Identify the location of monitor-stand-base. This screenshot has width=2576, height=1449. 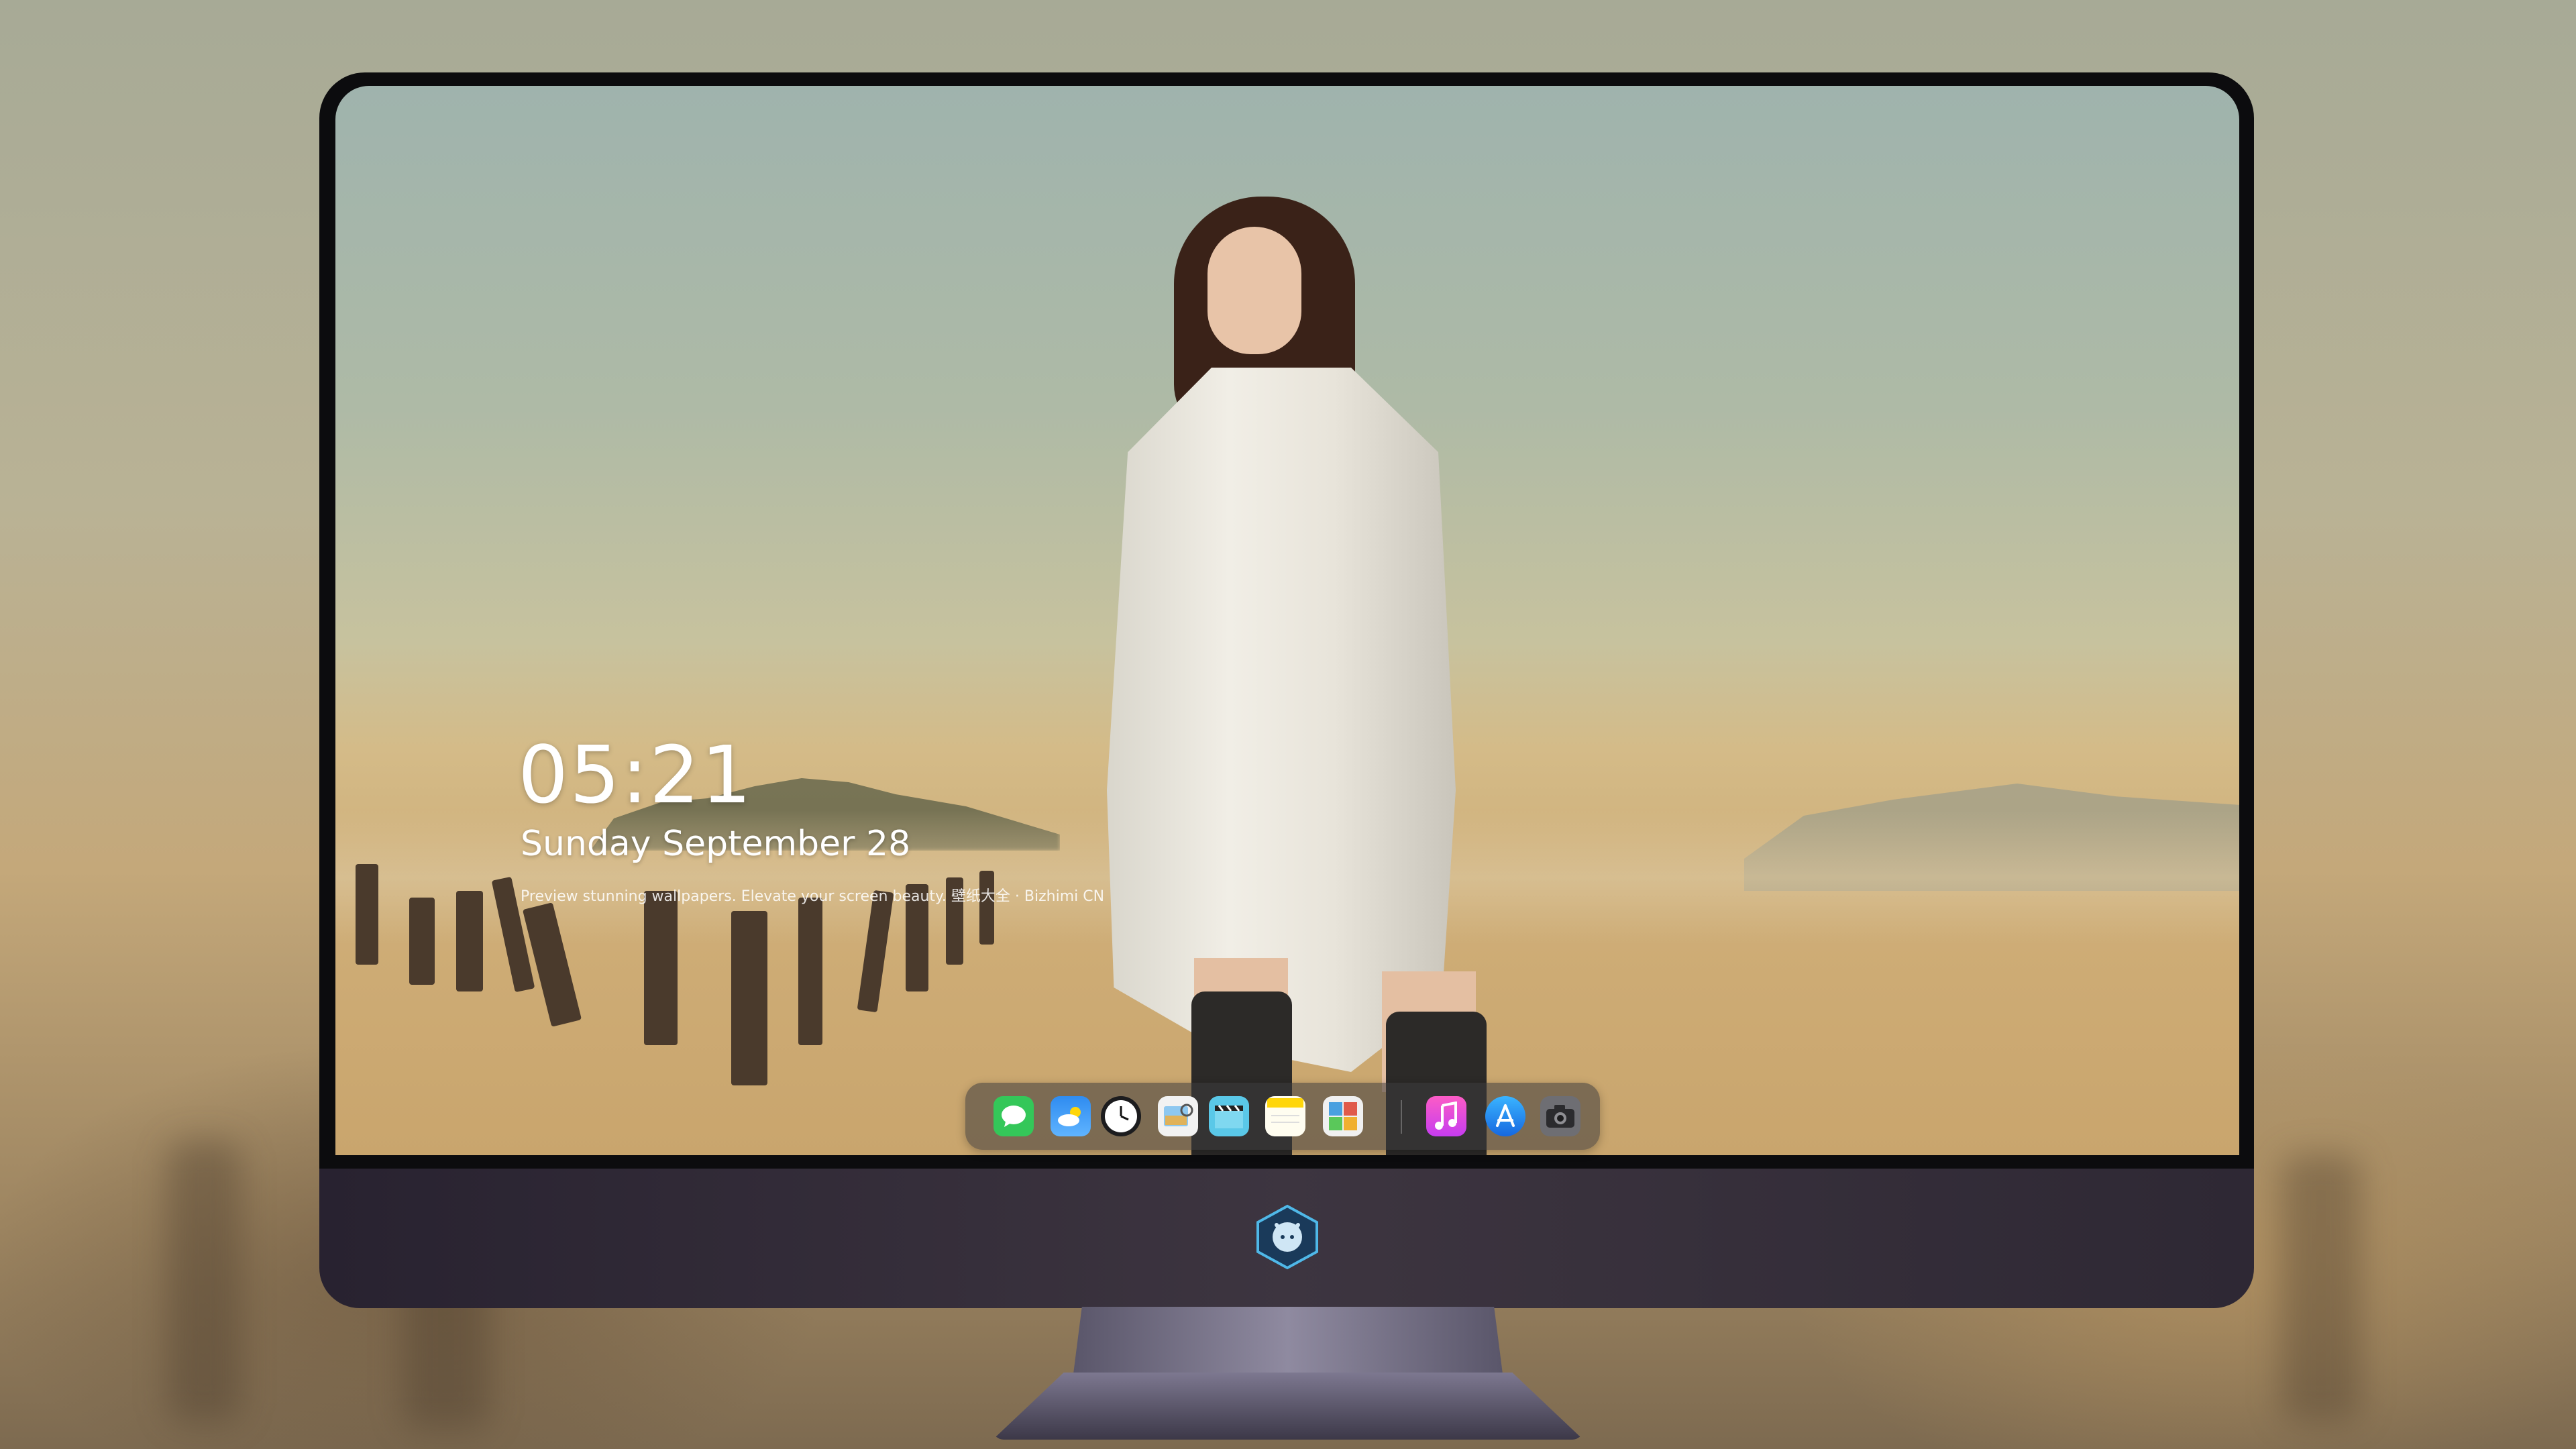
(1288, 1406).